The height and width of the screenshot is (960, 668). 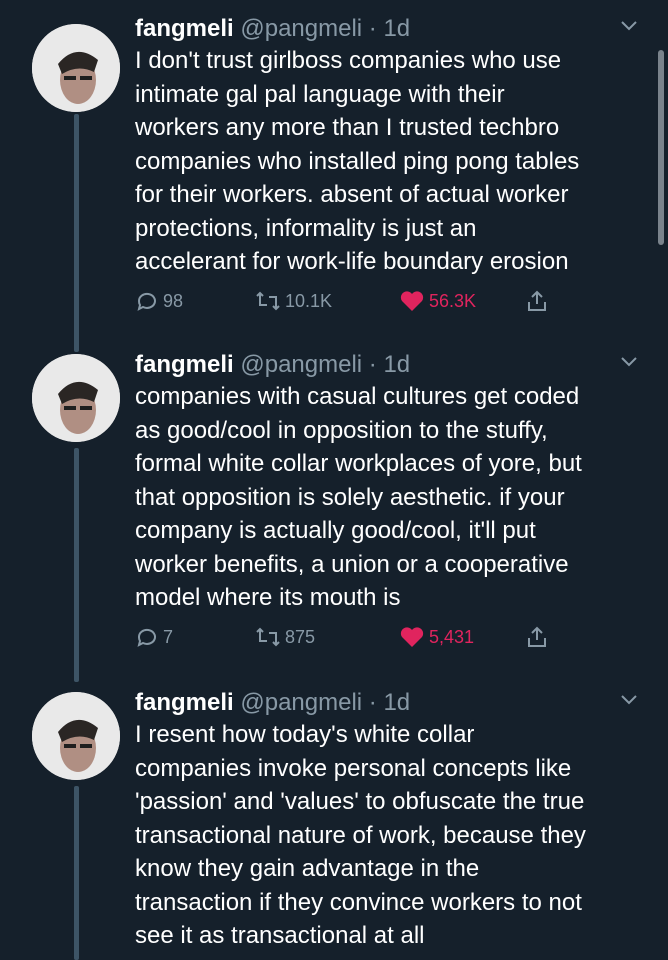 What do you see at coordinates (365, 301) in the screenshot?
I see `tweet-actions: 98 10.1K 56.3K` at bounding box center [365, 301].